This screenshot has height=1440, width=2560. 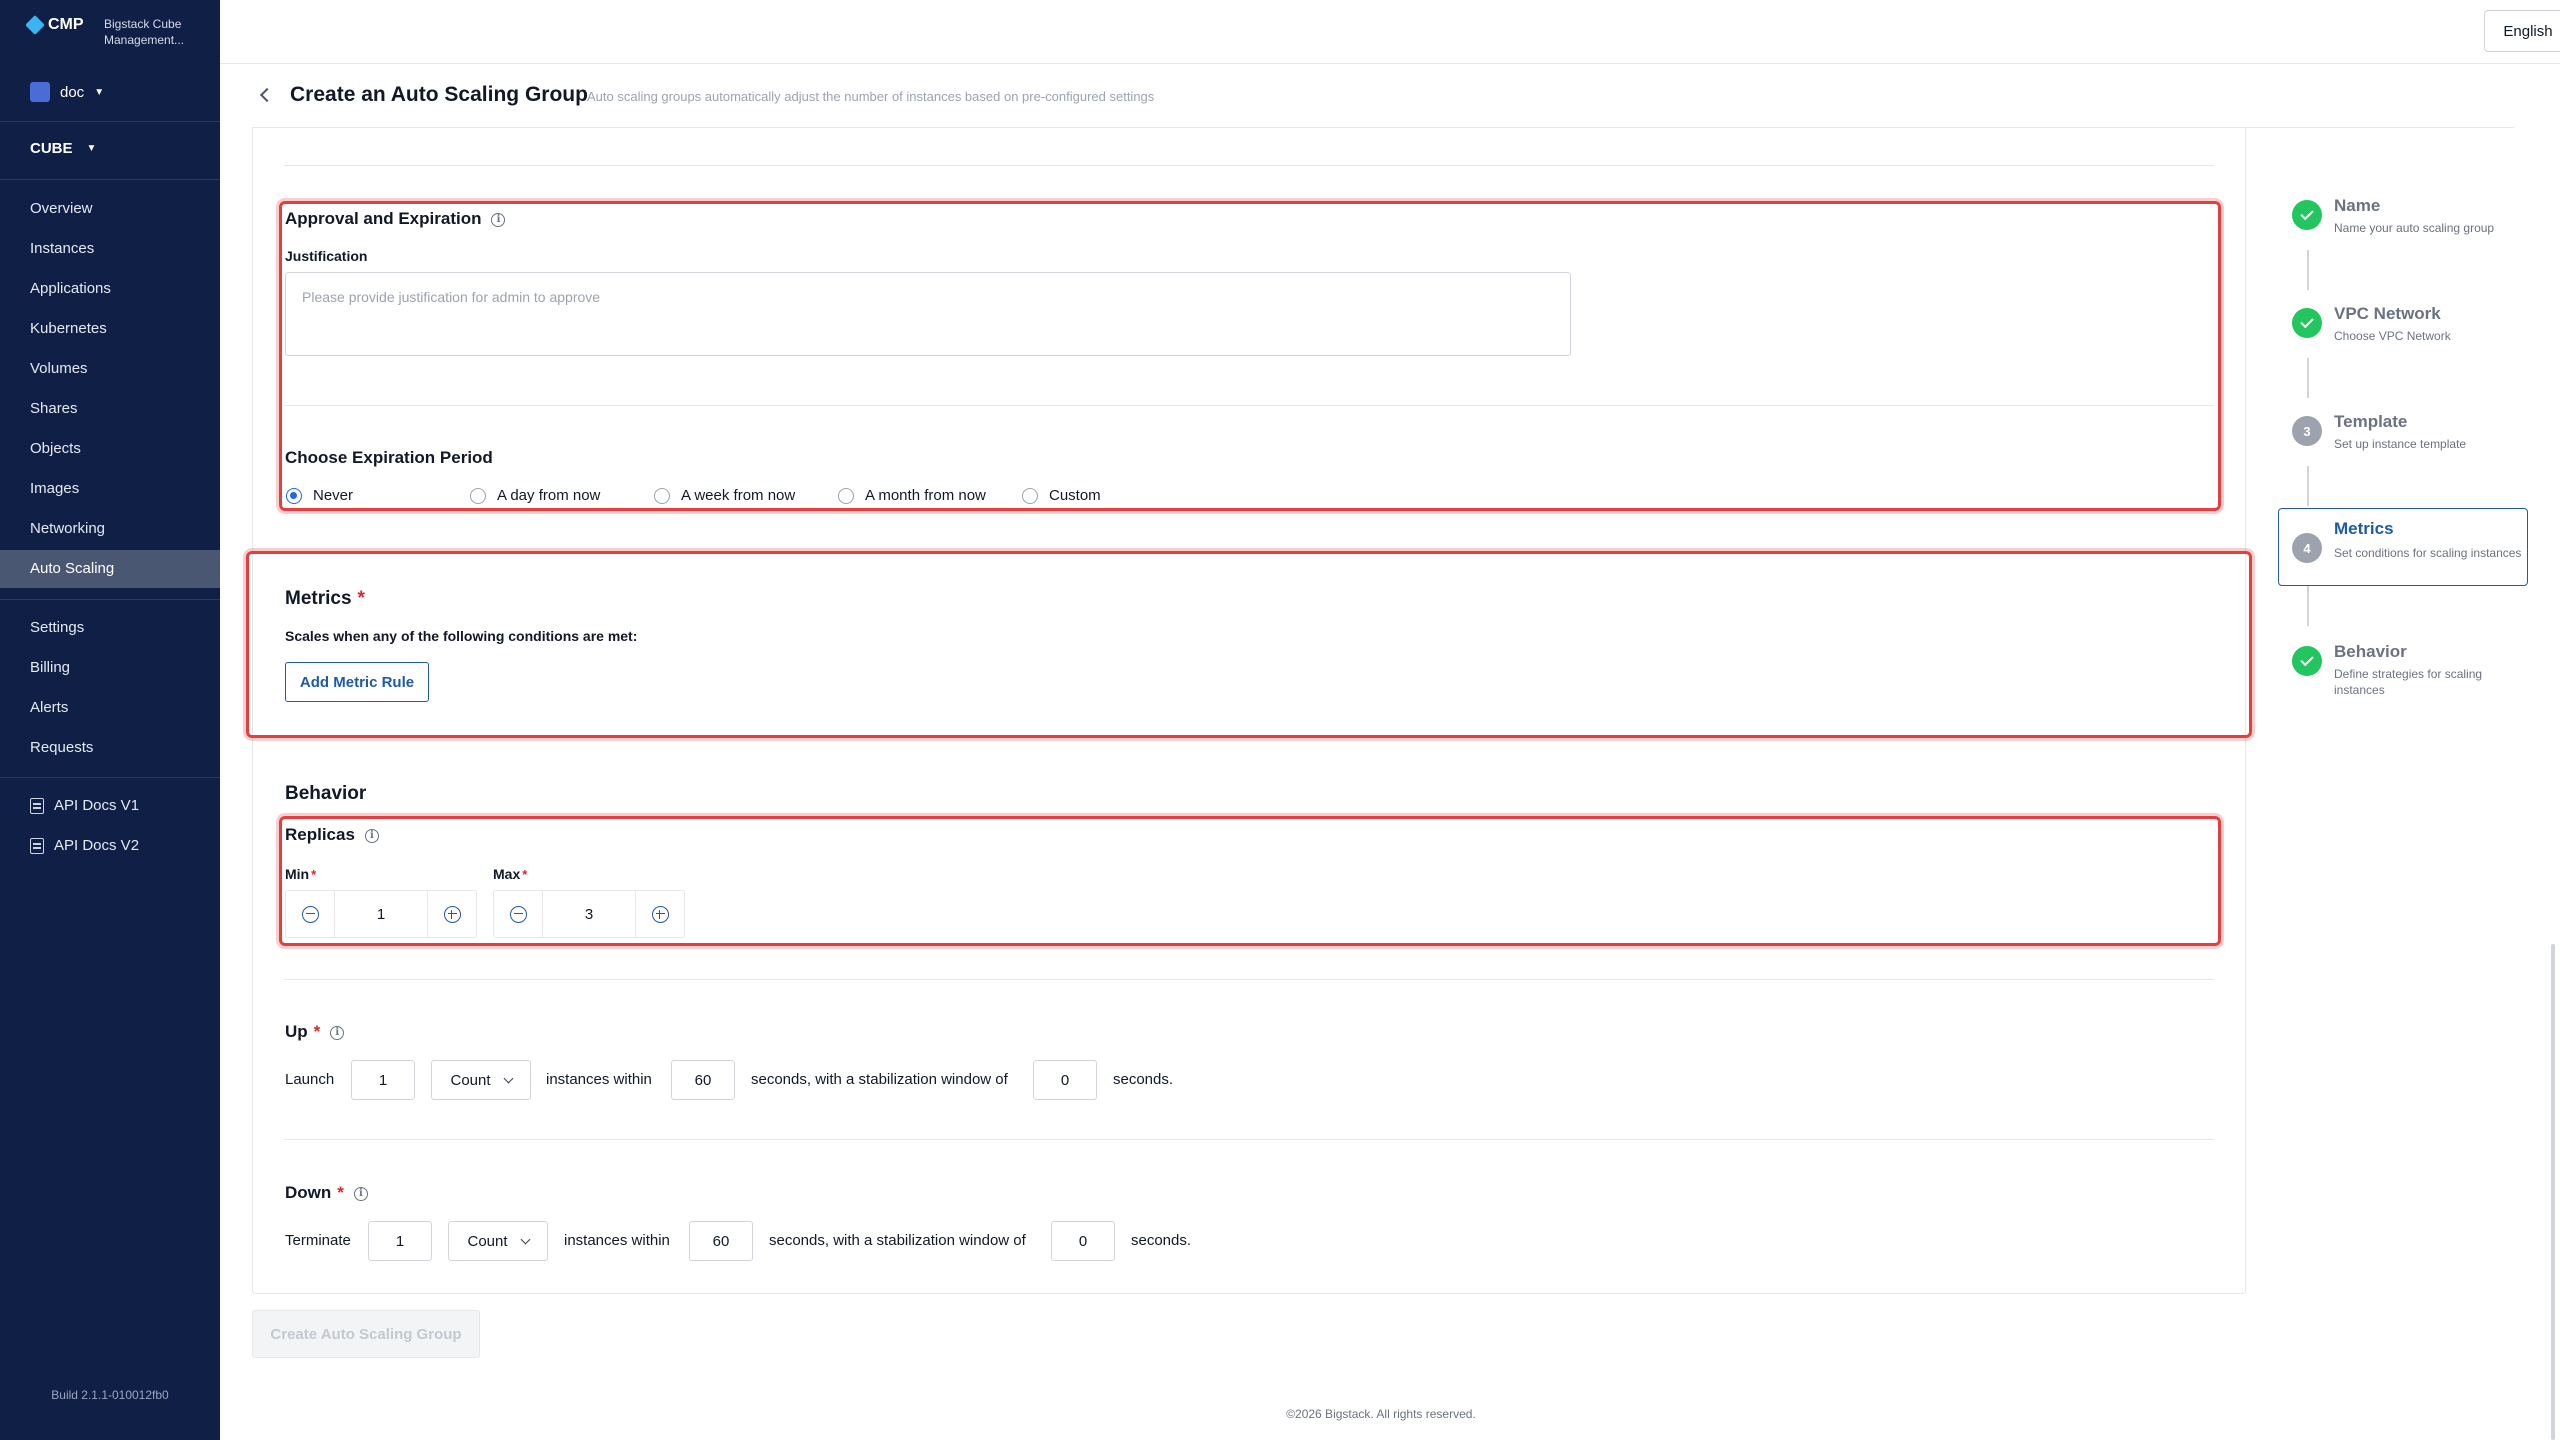 I want to click on step-title: Behavior, so click(x=2370, y=651).